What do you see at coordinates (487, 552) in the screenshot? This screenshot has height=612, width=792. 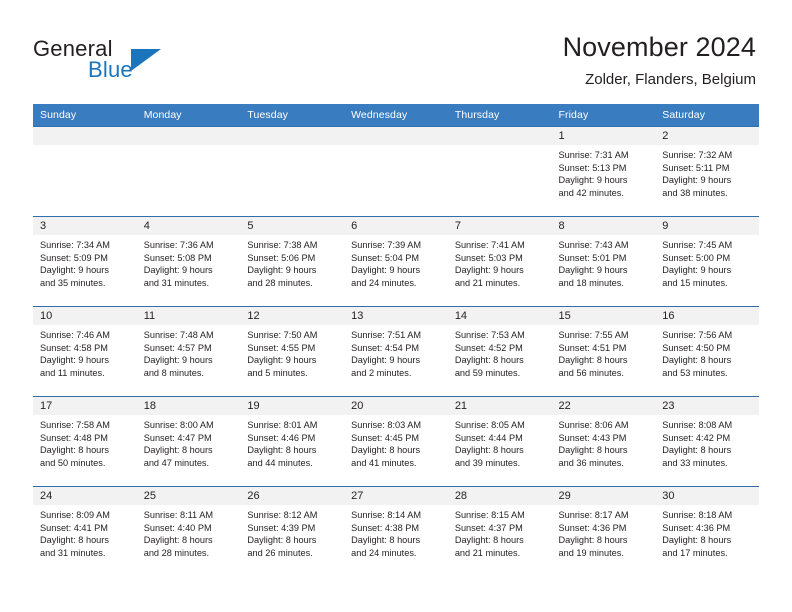 I see `sun-info-daylight2: and 21 minutes.` at bounding box center [487, 552].